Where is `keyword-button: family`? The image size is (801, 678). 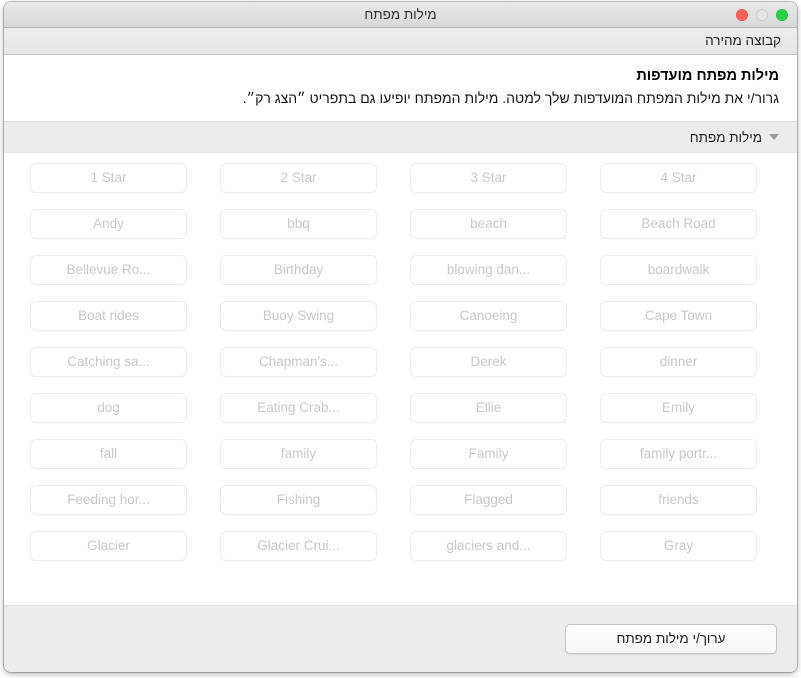 keyword-button: family is located at coordinates (298, 454).